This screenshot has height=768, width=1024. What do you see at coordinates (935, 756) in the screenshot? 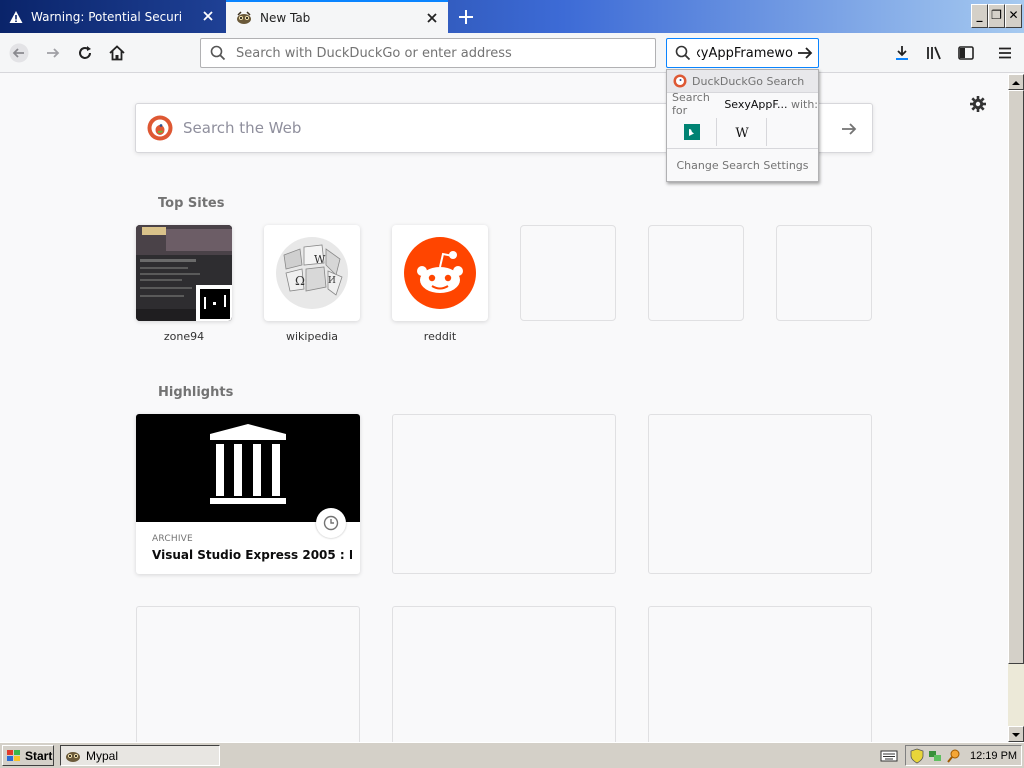
I see `network-icon` at bounding box center [935, 756].